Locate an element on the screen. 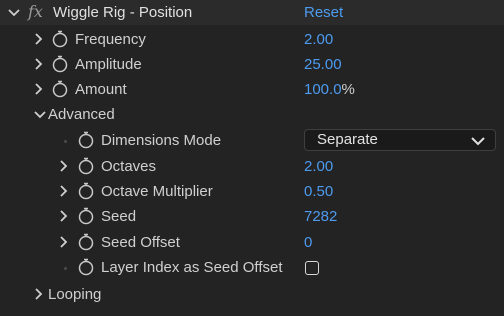  property-row-frequency: Frequency 2.00 is located at coordinates (252, 39).